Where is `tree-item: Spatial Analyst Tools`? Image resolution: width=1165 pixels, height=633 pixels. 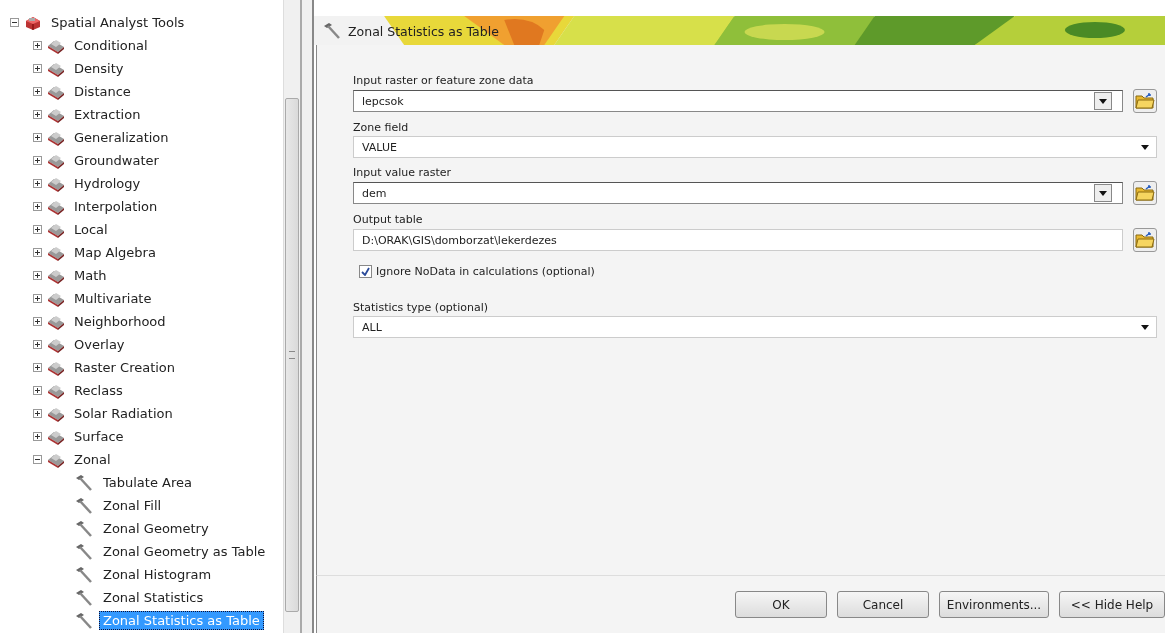 tree-item: Spatial Analyst Tools is located at coordinates (118, 22).